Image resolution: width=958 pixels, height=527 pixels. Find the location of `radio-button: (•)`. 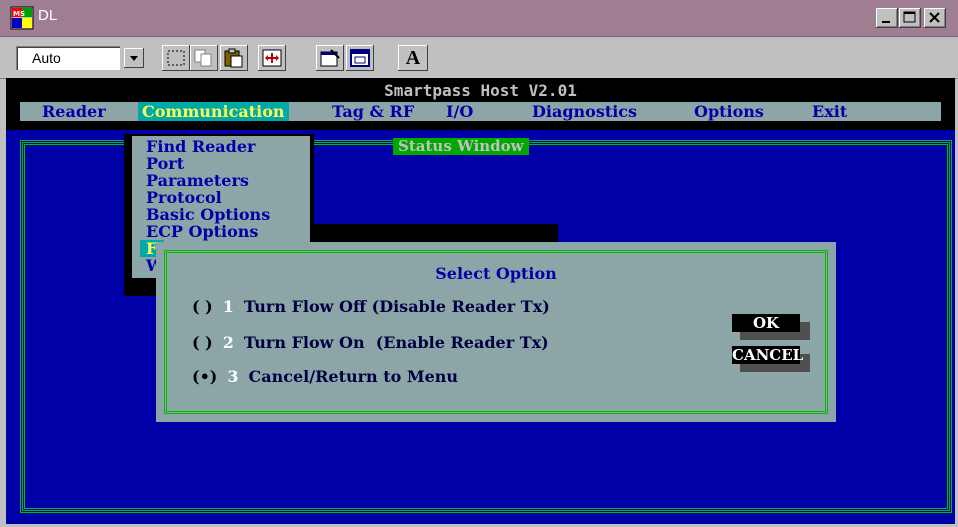

radio-button: (•) is located at coordinates (204, 376).